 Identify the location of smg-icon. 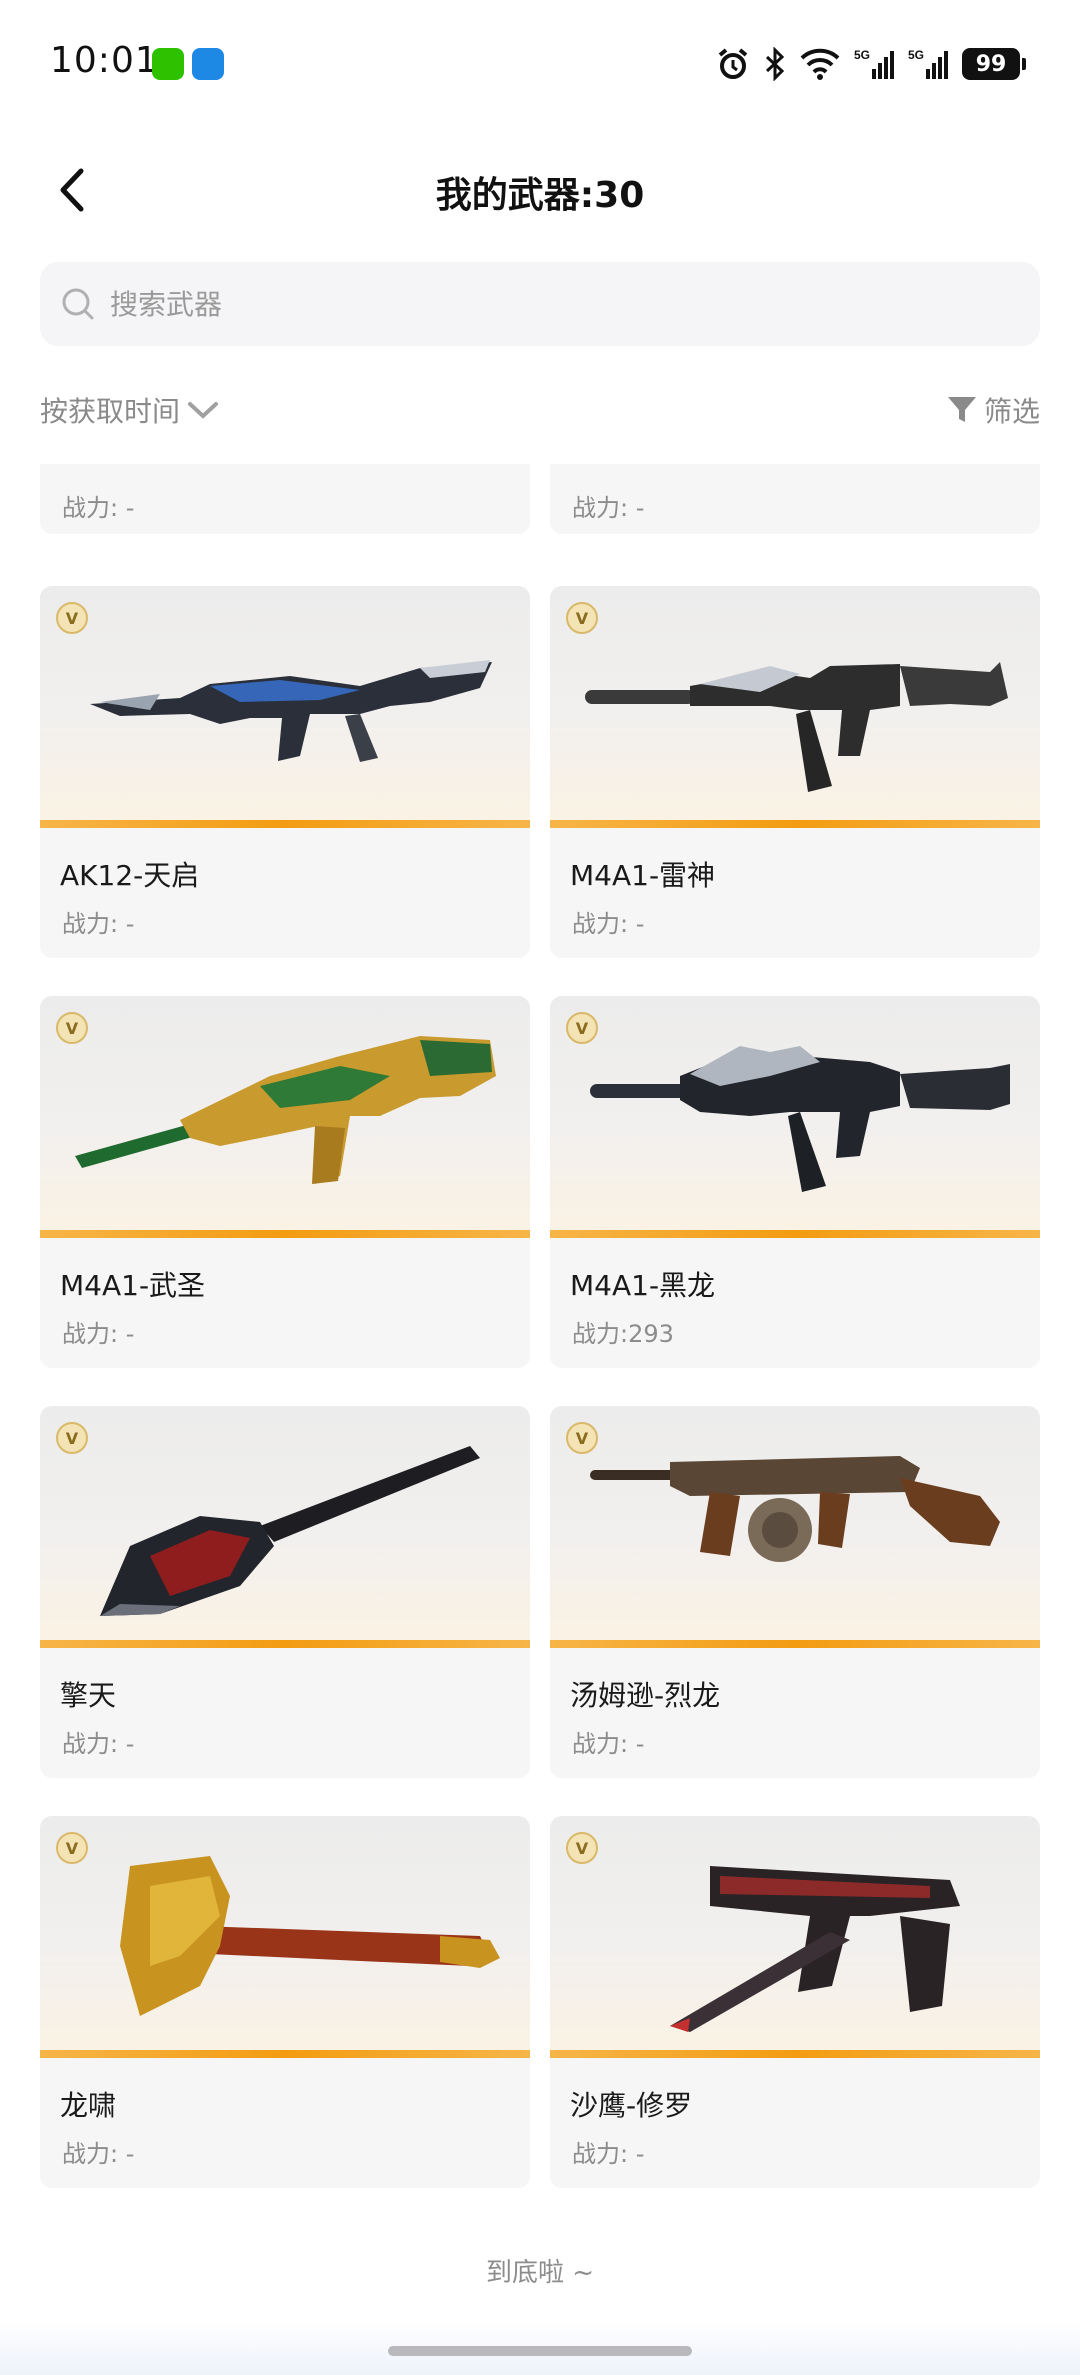
(795, 1509).